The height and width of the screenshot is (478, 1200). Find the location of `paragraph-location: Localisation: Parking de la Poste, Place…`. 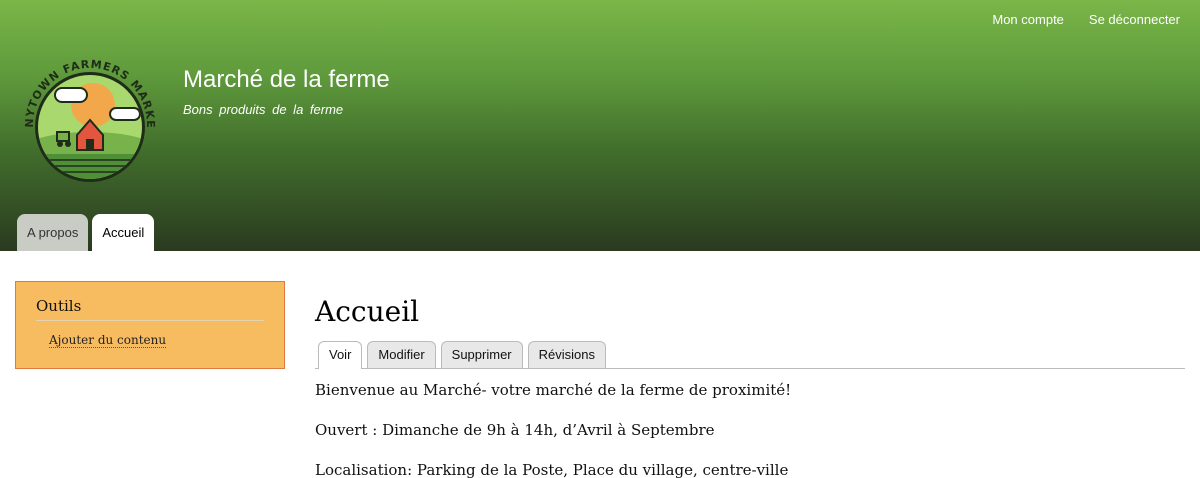

paragraph-location: Localisation: Parking de la Poste, Place… is located at coordinates (552, 469).